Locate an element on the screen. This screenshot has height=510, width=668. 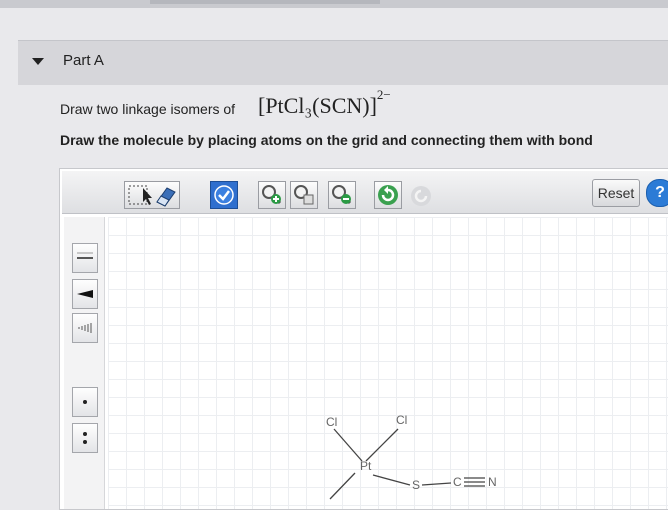
top-strip is located at coordinates (334, 4).